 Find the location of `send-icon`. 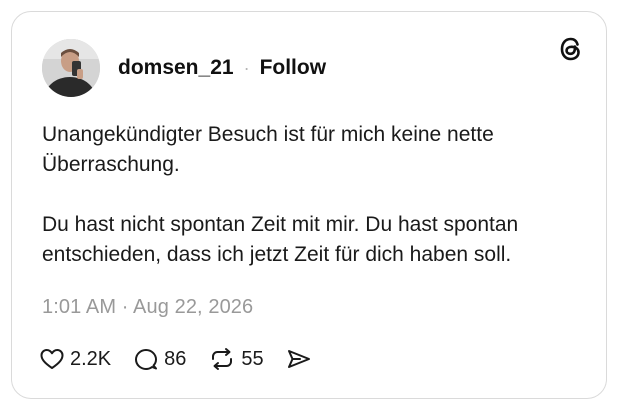

send-icon is located at coordinates (298, 359).